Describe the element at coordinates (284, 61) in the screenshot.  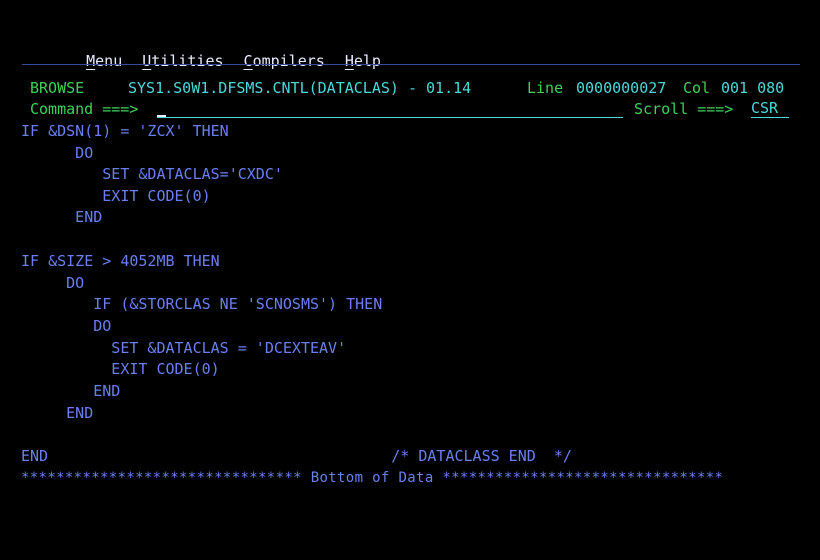
I see `menu-item-compilers: Compilers` at that location.